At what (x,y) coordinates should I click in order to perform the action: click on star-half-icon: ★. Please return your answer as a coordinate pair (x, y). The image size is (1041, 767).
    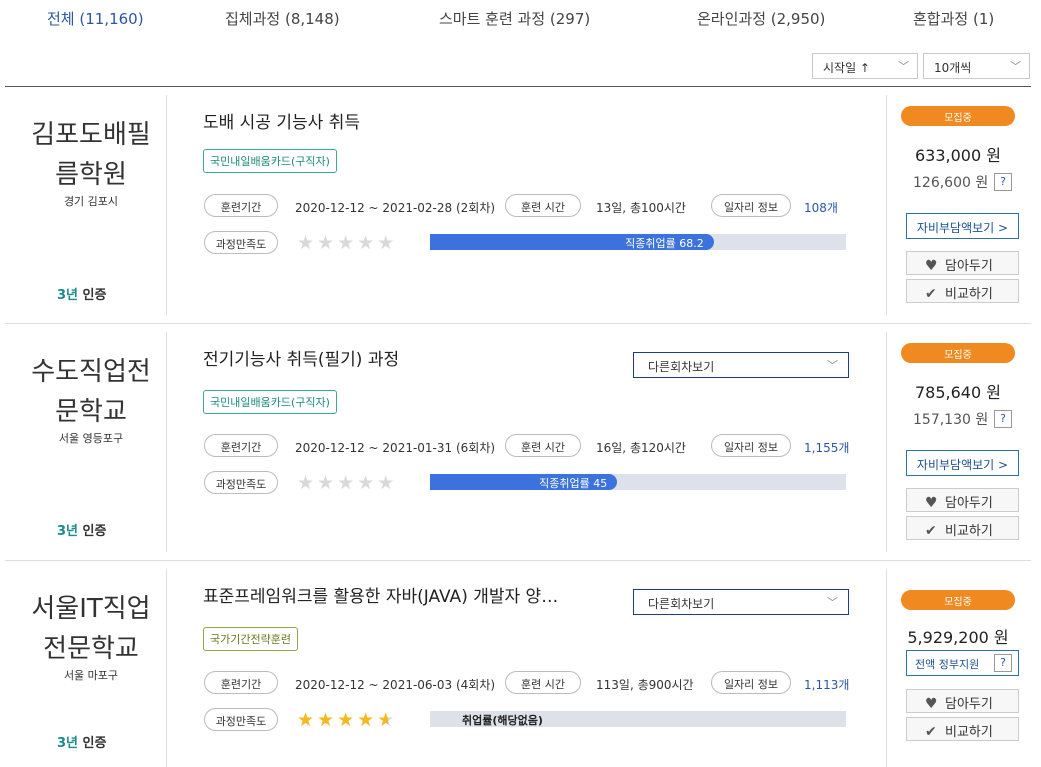
    Looking at the image, I should click on (387, 720).